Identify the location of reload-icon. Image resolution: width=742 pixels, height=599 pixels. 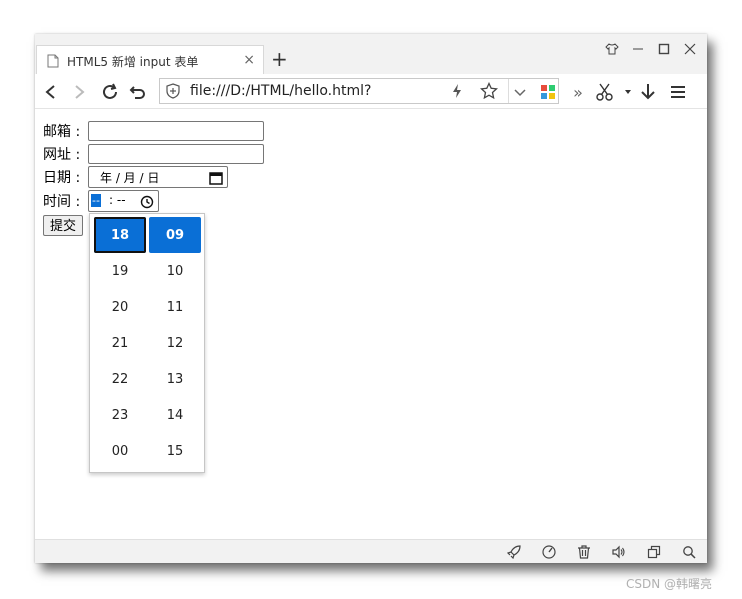
(110, 92).